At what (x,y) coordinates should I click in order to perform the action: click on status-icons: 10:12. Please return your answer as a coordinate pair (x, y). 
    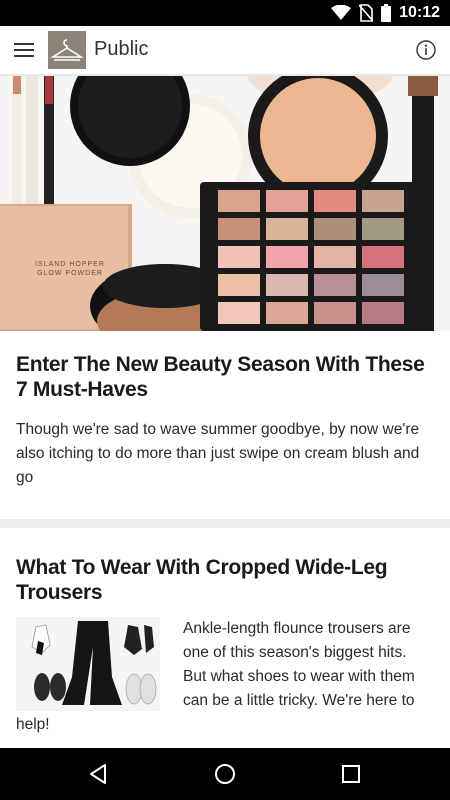
    Looking at the image, I should click on (385, 13).